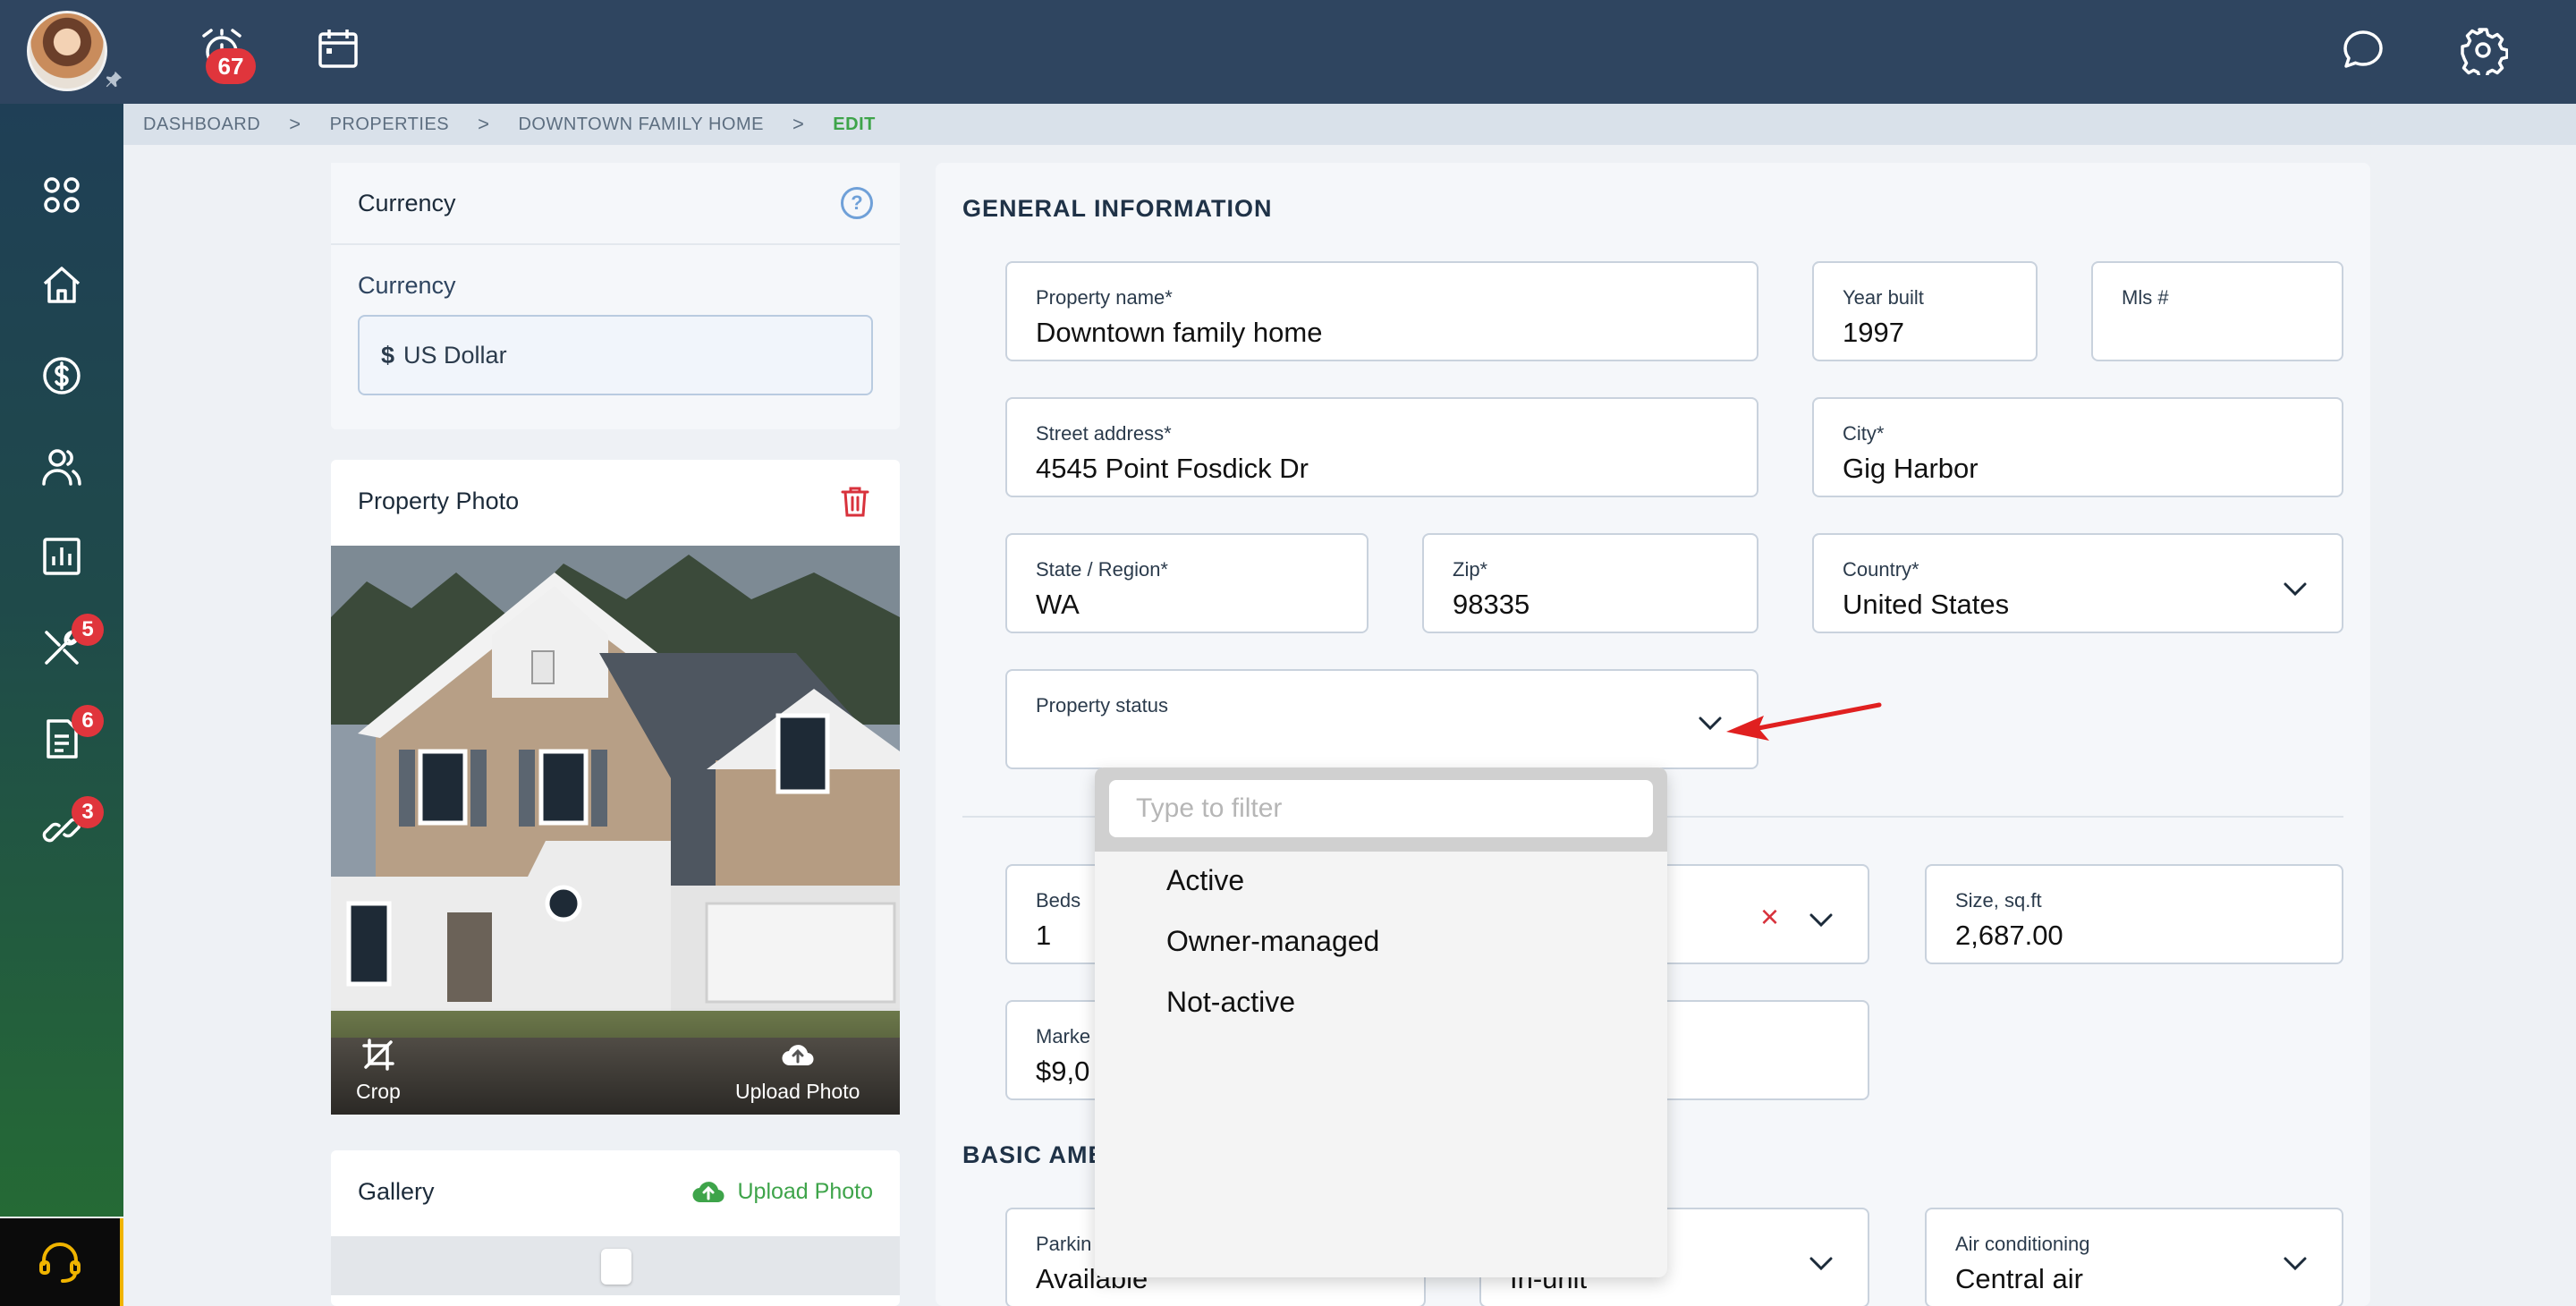  What do you see at coordinates (1381, 1022) in the screenshot?
I see `property-status-dropdown: Active Owner-managed Not-active` at bounding box center [1381, 1022].